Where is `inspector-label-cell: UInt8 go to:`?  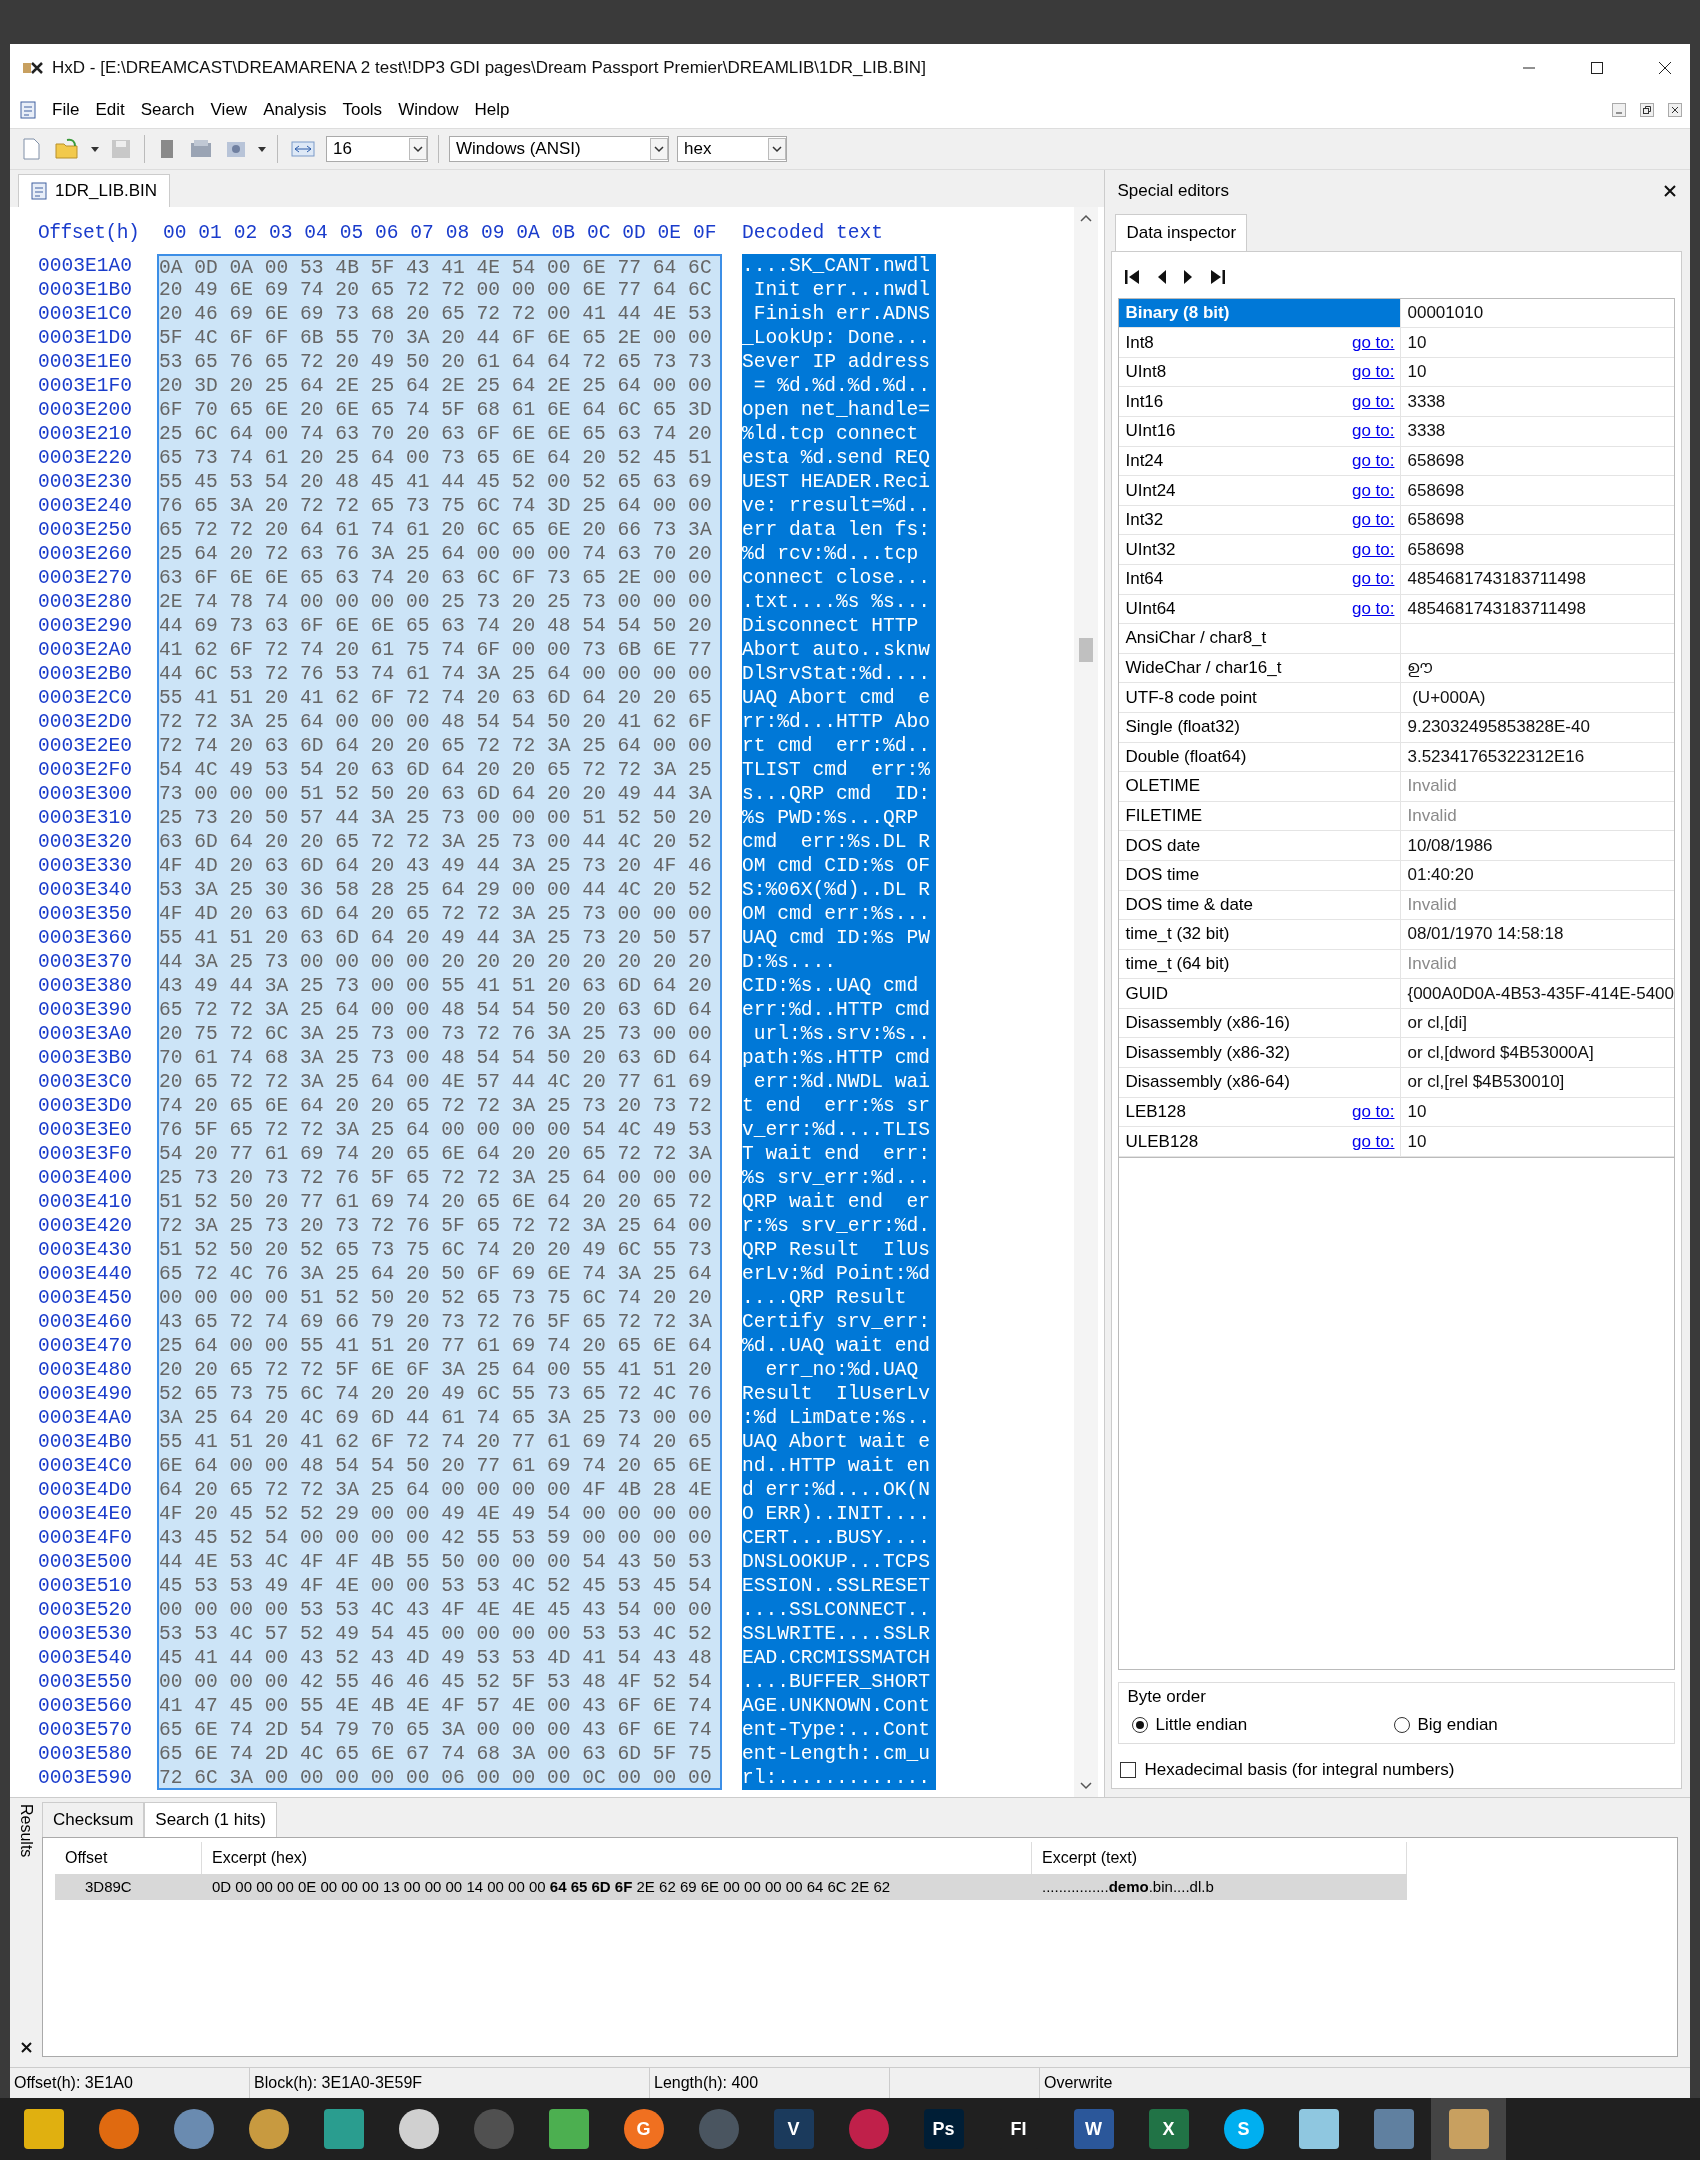
inspector-label-cell: UInt8 go to: is located at coordinates (1260, 372).